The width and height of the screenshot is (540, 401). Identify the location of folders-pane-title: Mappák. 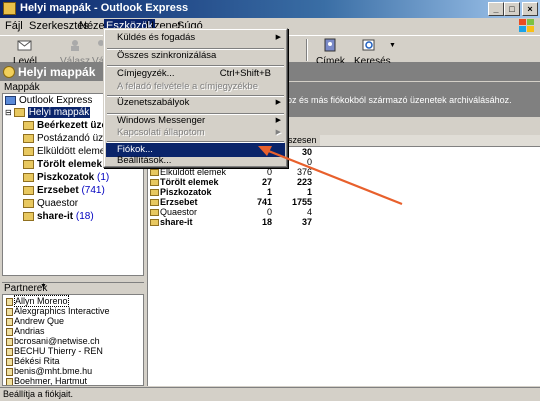
(22, 87).